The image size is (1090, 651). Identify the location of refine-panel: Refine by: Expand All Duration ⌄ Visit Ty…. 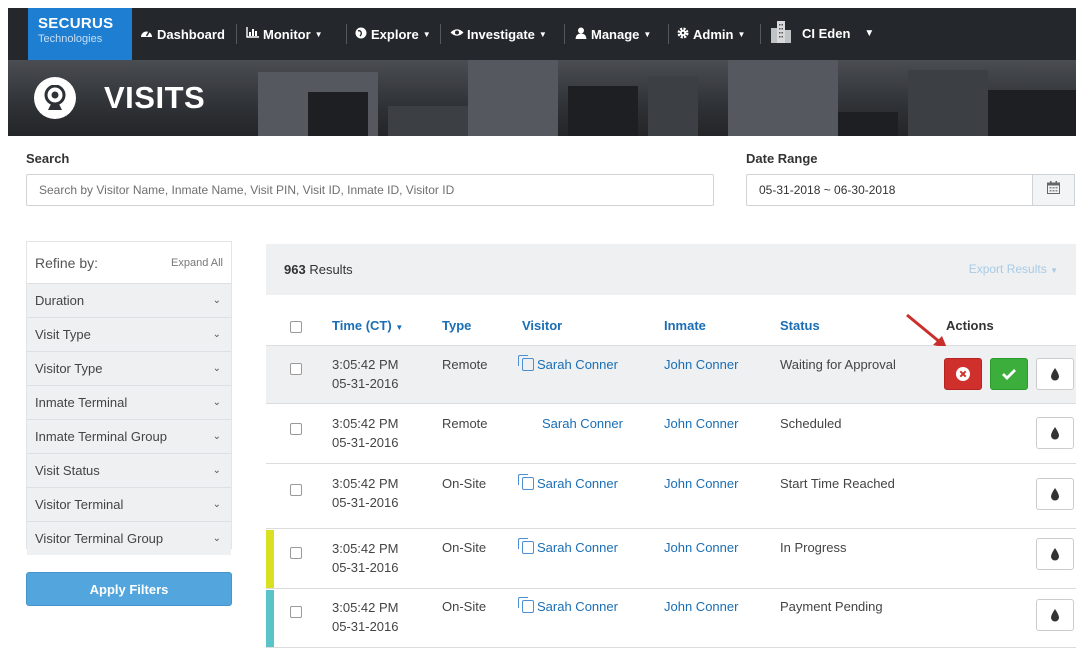
(129, 398).